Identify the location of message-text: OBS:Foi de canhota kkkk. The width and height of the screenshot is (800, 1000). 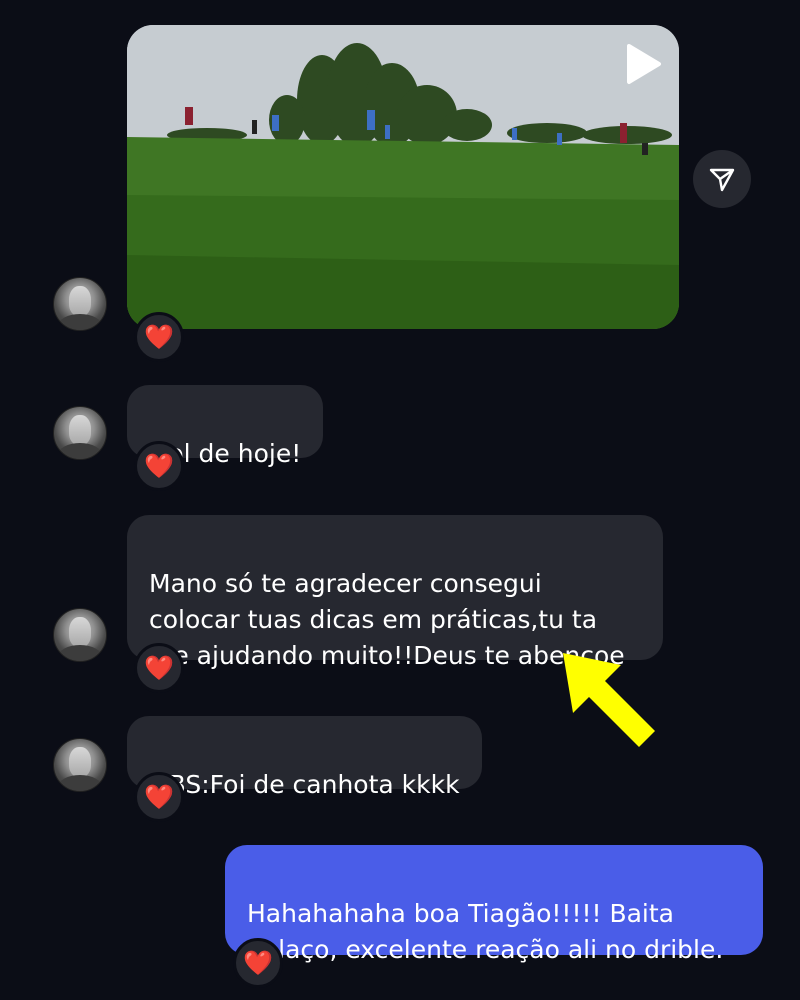
(304, 784).